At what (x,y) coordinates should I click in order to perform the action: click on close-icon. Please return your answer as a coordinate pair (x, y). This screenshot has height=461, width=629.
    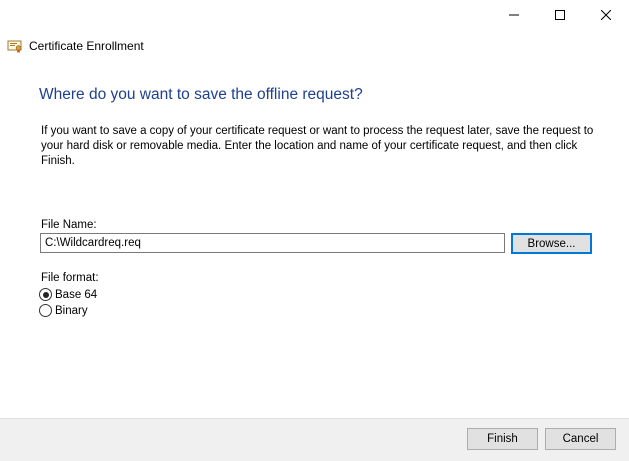
    Looking at the image, I should click on (606, 15).